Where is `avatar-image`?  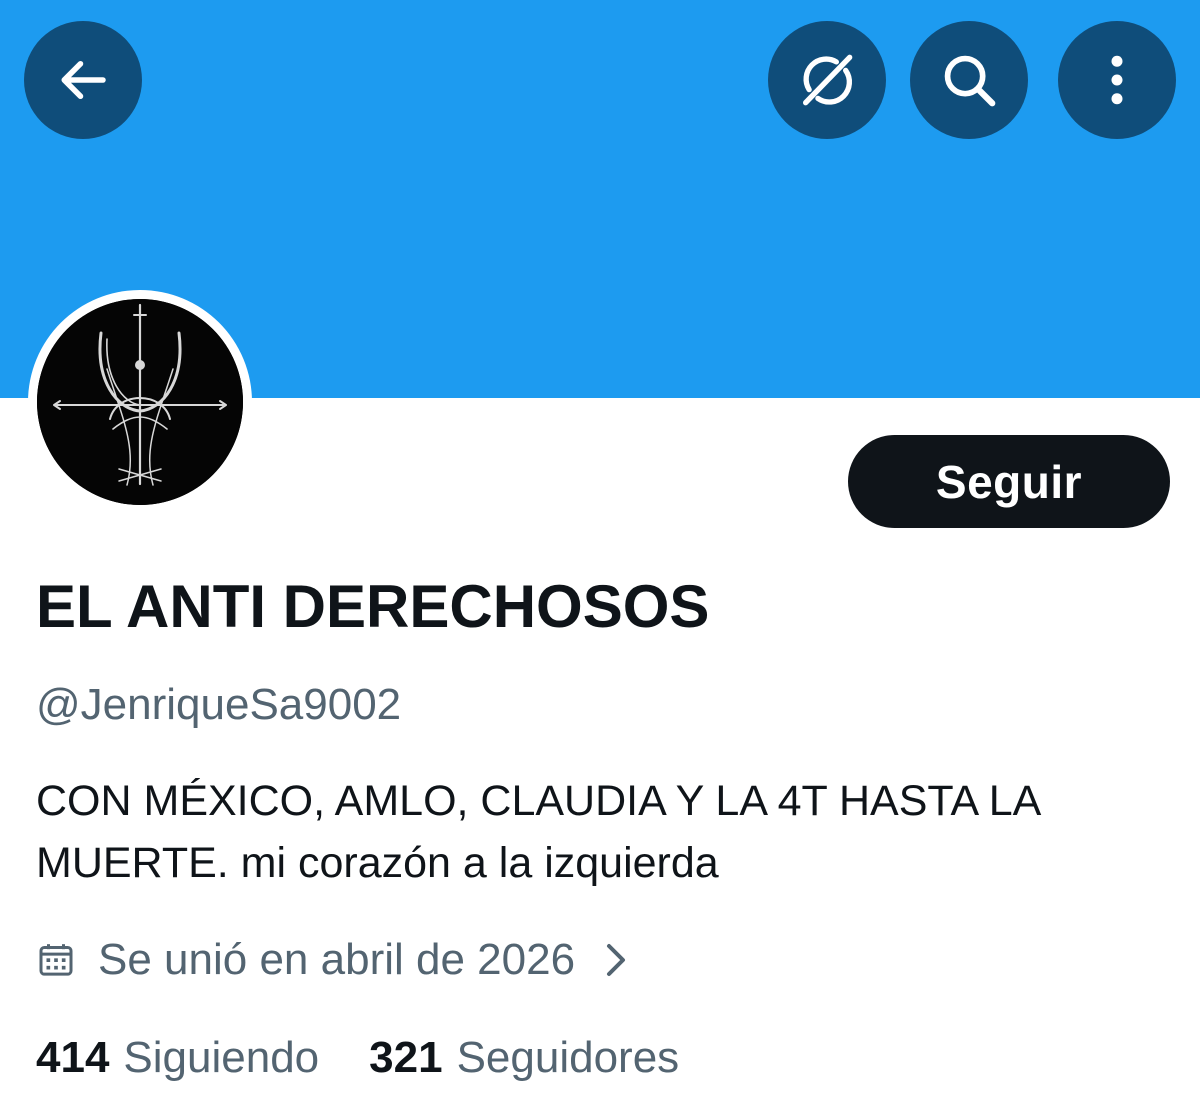 avatar-image is located at coordinates (140, 402).